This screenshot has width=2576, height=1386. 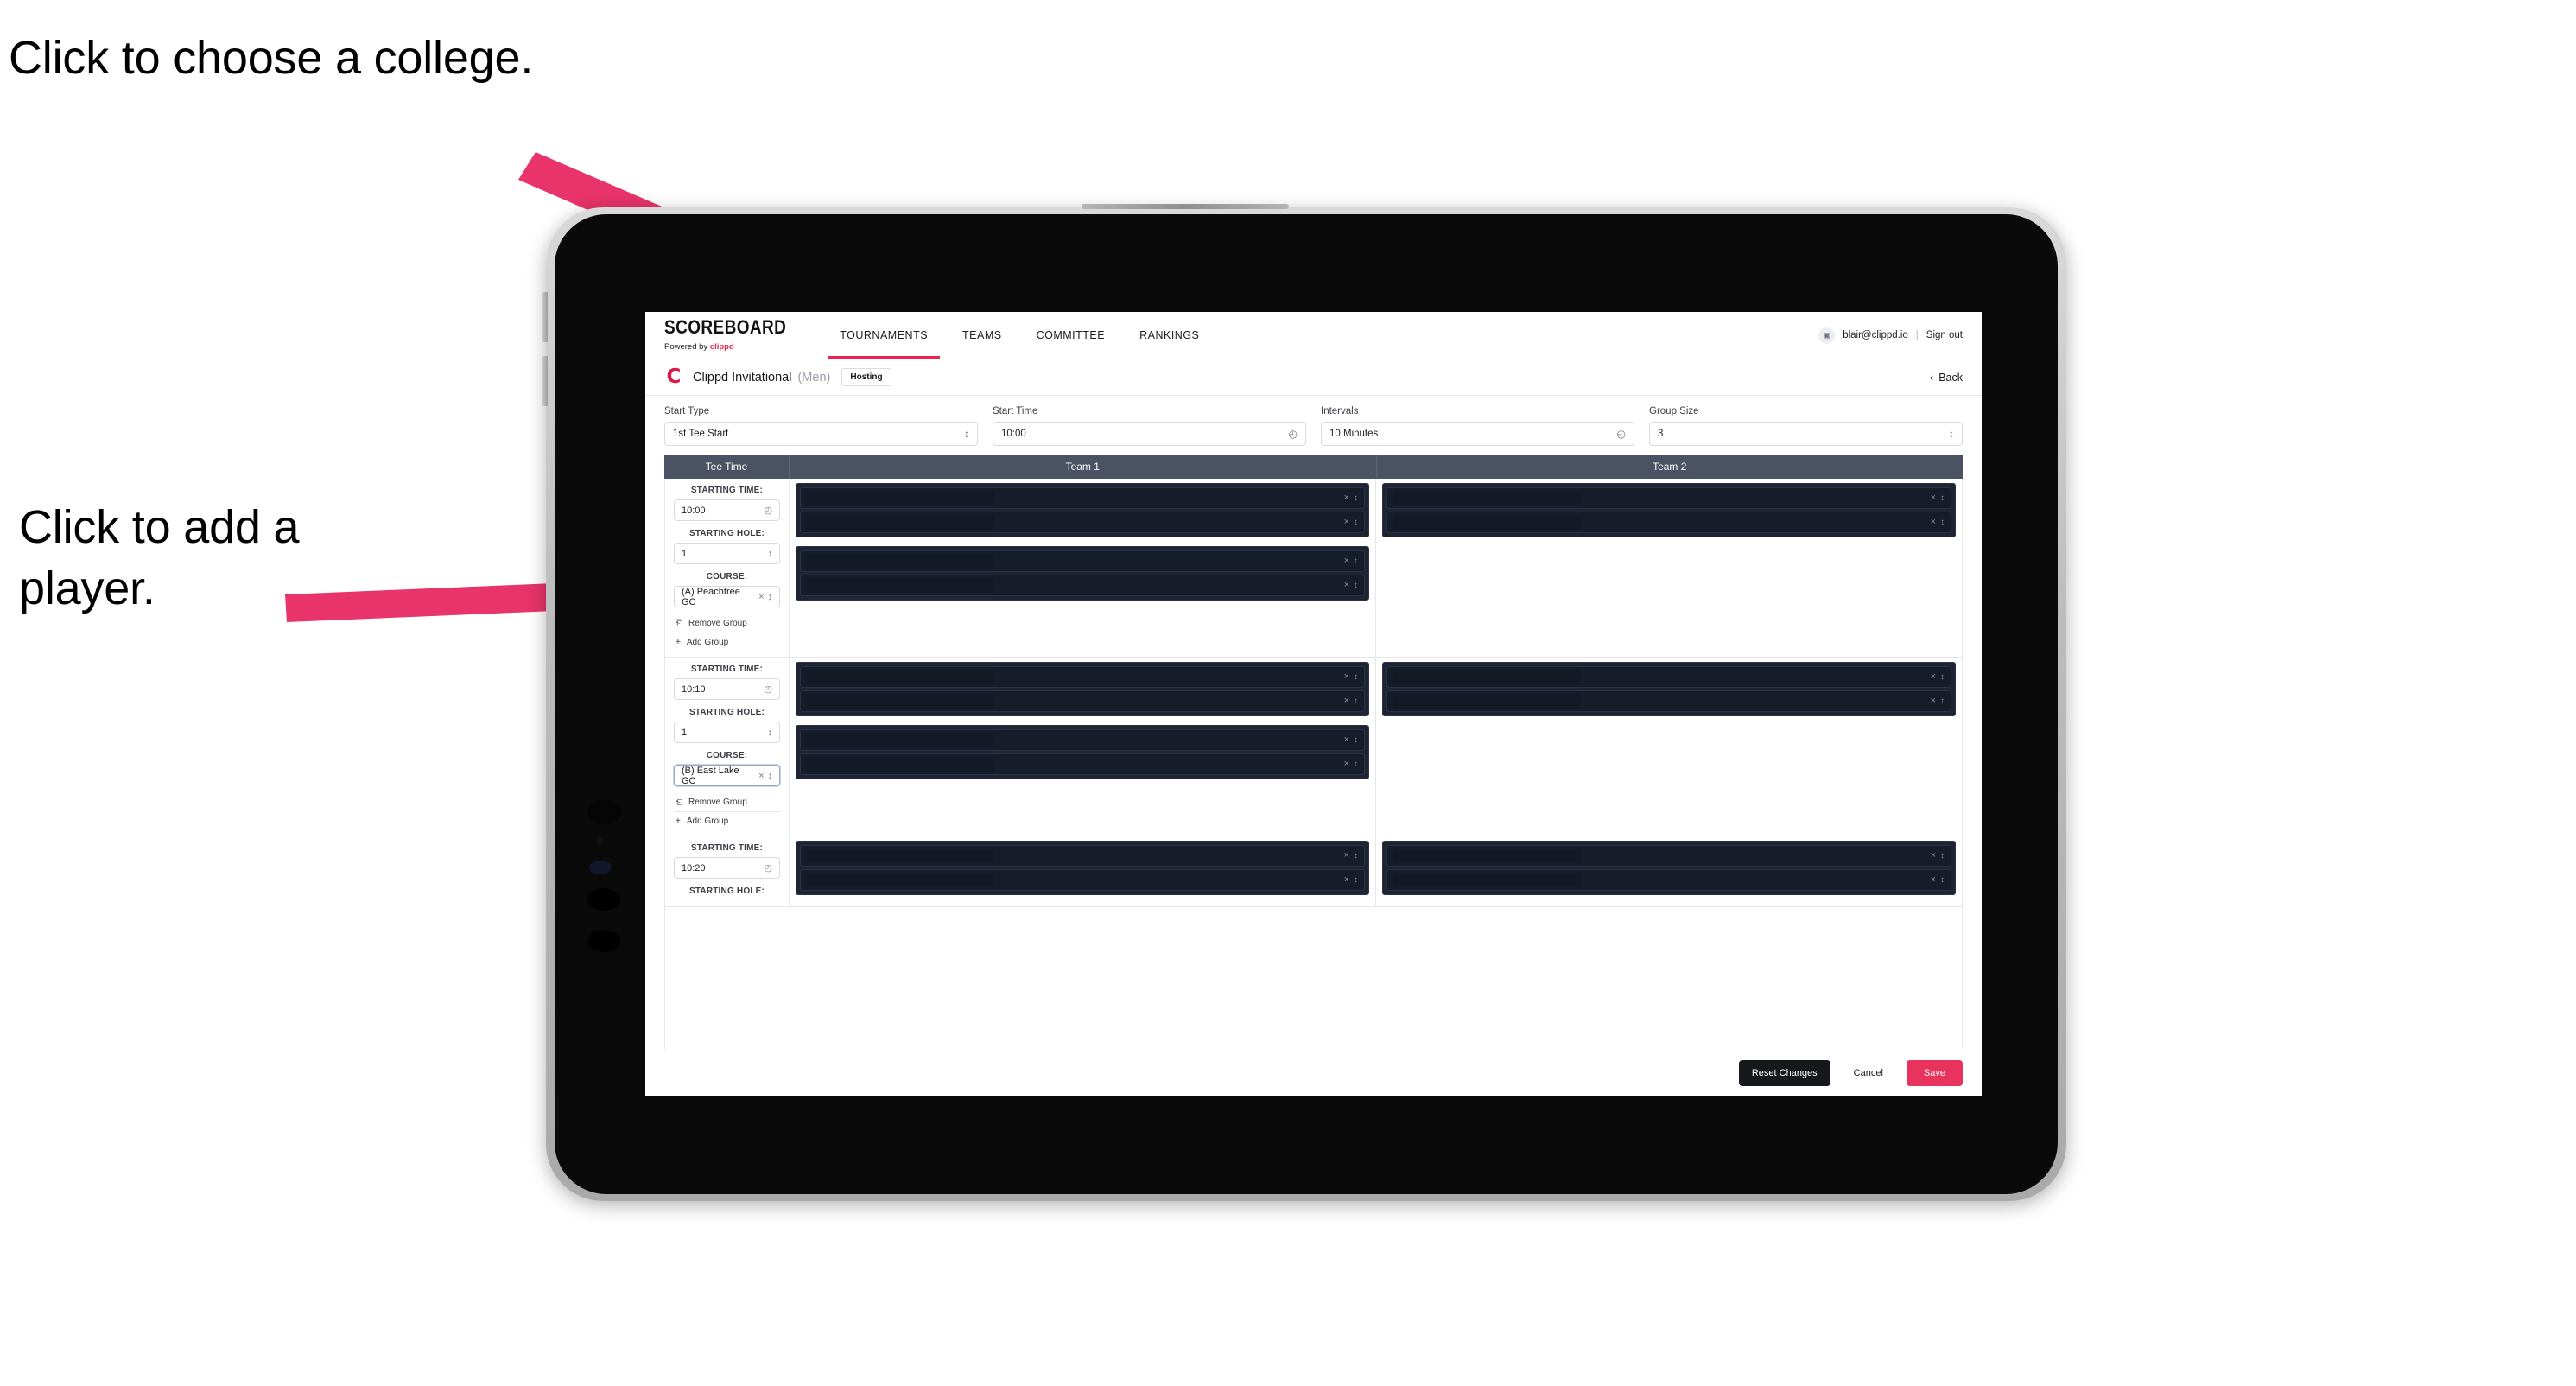 What do you see at coordinates (1900, 335) in the screenshot?
I see `account-area: ▣ blair@clippd.io | Sign out` at bounding box center [1900, 335].